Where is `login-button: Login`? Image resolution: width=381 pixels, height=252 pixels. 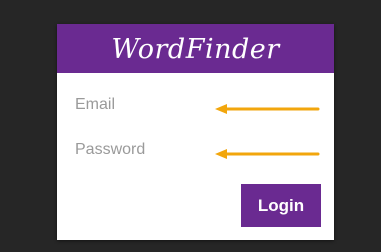 login-button: Login is located at coordinates (281, 205).